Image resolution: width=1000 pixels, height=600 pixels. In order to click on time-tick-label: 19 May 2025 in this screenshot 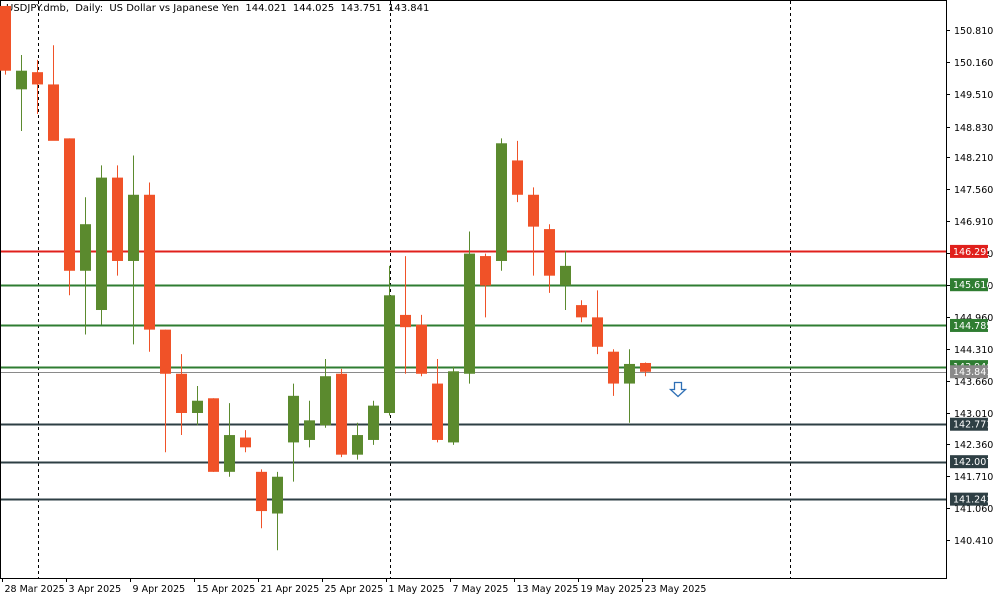, I will do `click(612, 589)`.